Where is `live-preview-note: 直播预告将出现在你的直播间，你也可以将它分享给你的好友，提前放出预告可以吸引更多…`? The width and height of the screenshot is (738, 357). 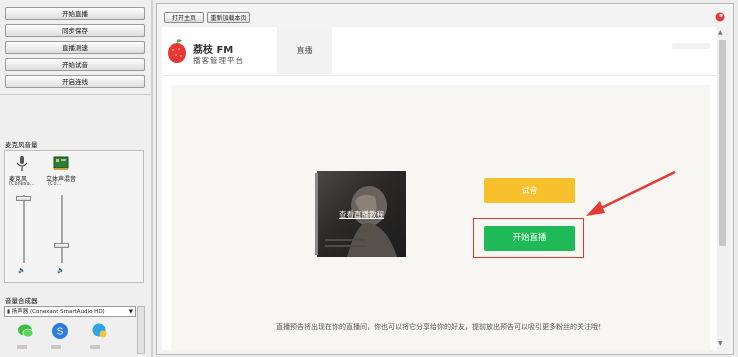 live-preview-note: 直播预告将出现在你的直播间，你也可以将它分享给你的好友，提前放出预告可以吸引更多… is located at coordinates (440, 327).